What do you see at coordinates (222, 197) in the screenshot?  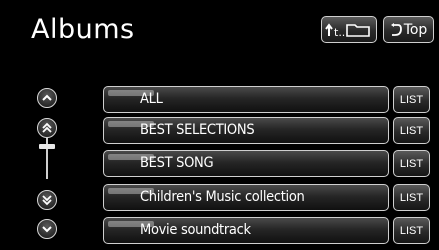 I see `album-label: Children's Music collection` at bounding box center [222, 197].